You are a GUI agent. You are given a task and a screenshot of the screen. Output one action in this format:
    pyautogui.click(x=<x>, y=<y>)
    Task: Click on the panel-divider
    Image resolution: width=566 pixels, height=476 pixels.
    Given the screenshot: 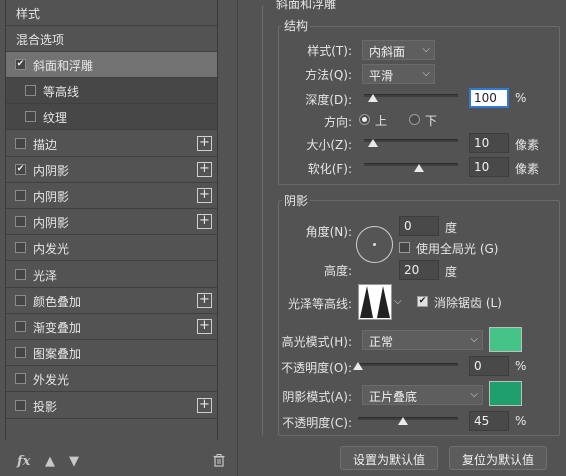 What is the action you would take?
    pyautogui.click(x=237, y=238)
    